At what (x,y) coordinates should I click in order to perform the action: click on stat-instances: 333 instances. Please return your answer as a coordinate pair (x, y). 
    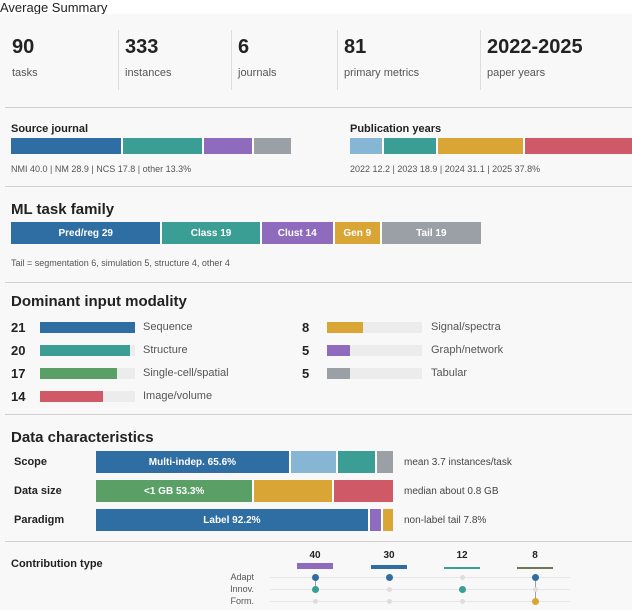
    Looking at the image, I should click on (148, 57).